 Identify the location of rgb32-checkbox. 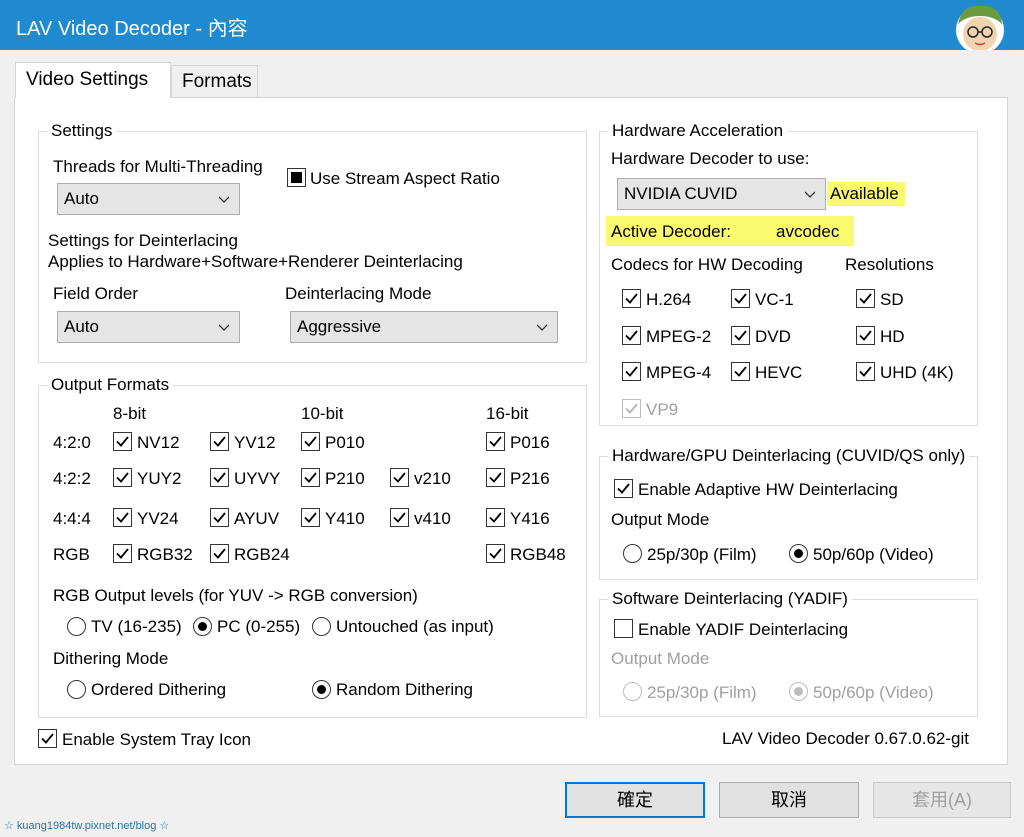
(122, 553).